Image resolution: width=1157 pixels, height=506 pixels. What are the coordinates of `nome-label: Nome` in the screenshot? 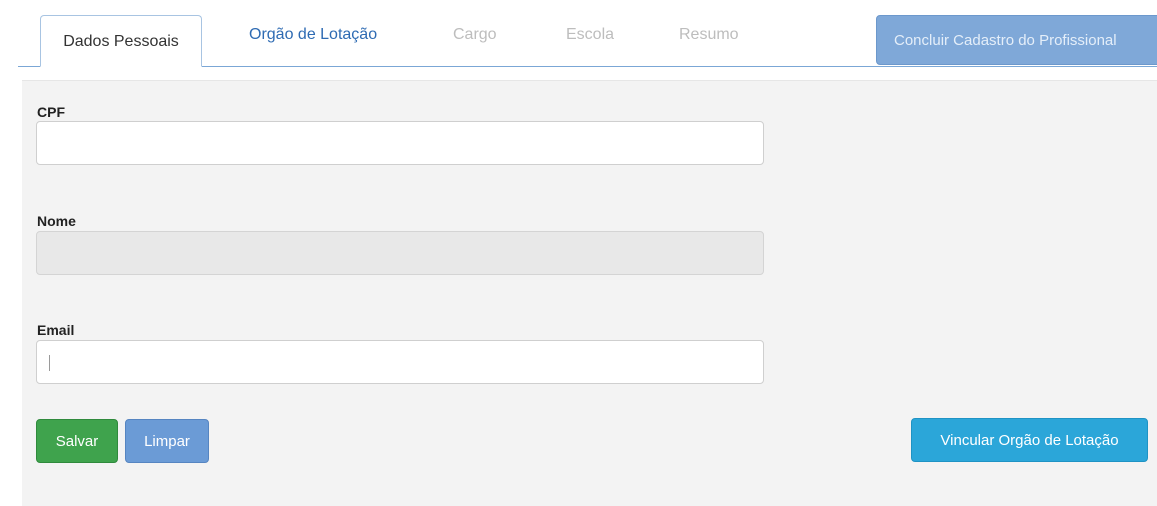 It's located at (56, 221).